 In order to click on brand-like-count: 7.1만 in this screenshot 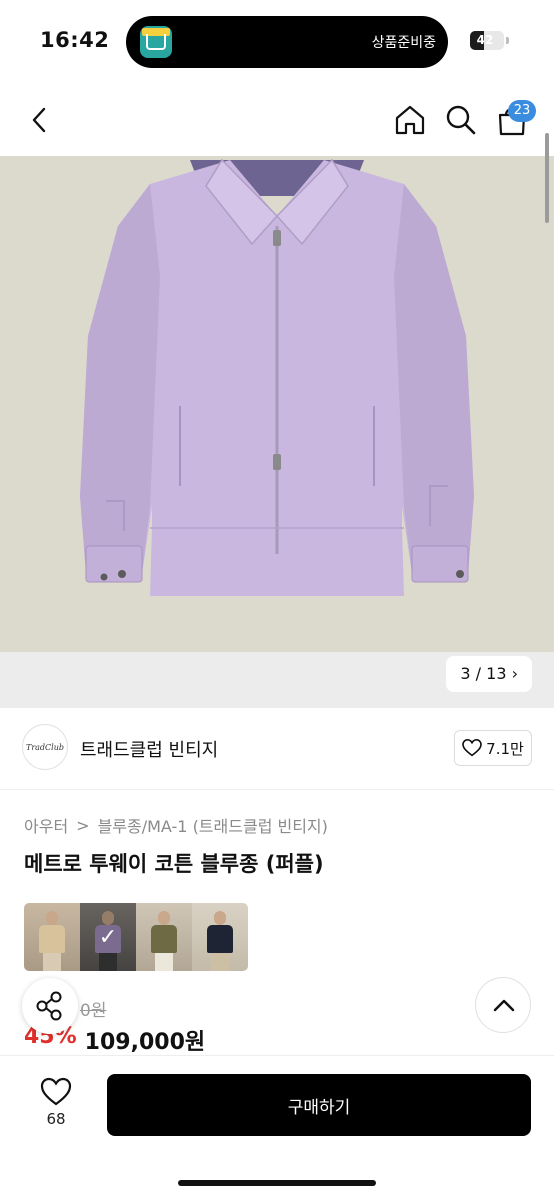, I will do `click(505, 748)`.